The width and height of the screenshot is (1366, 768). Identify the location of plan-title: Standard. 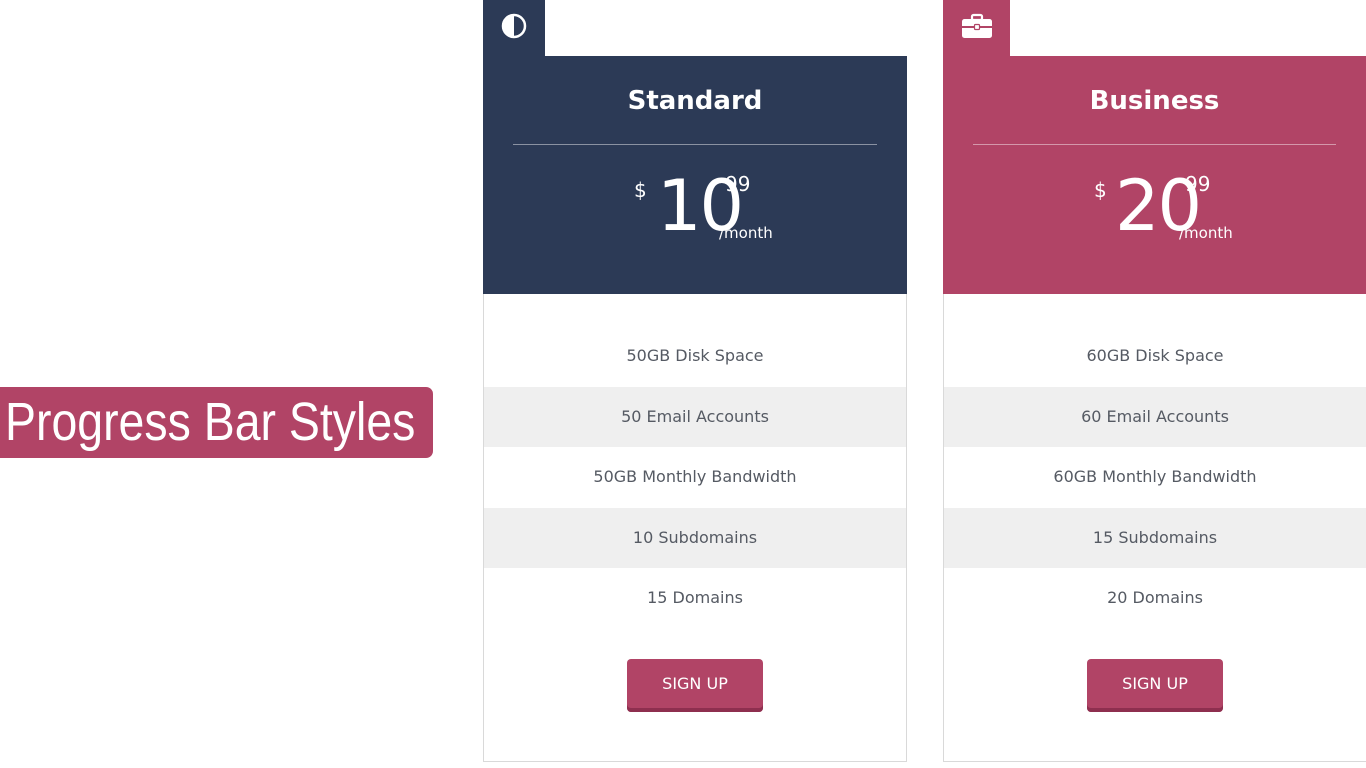
(695, 101).